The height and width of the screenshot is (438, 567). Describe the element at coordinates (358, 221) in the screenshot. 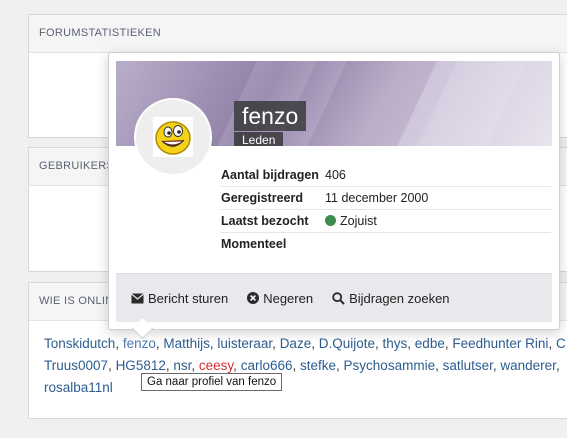

I see `stat-value: Zojuist` at that location.